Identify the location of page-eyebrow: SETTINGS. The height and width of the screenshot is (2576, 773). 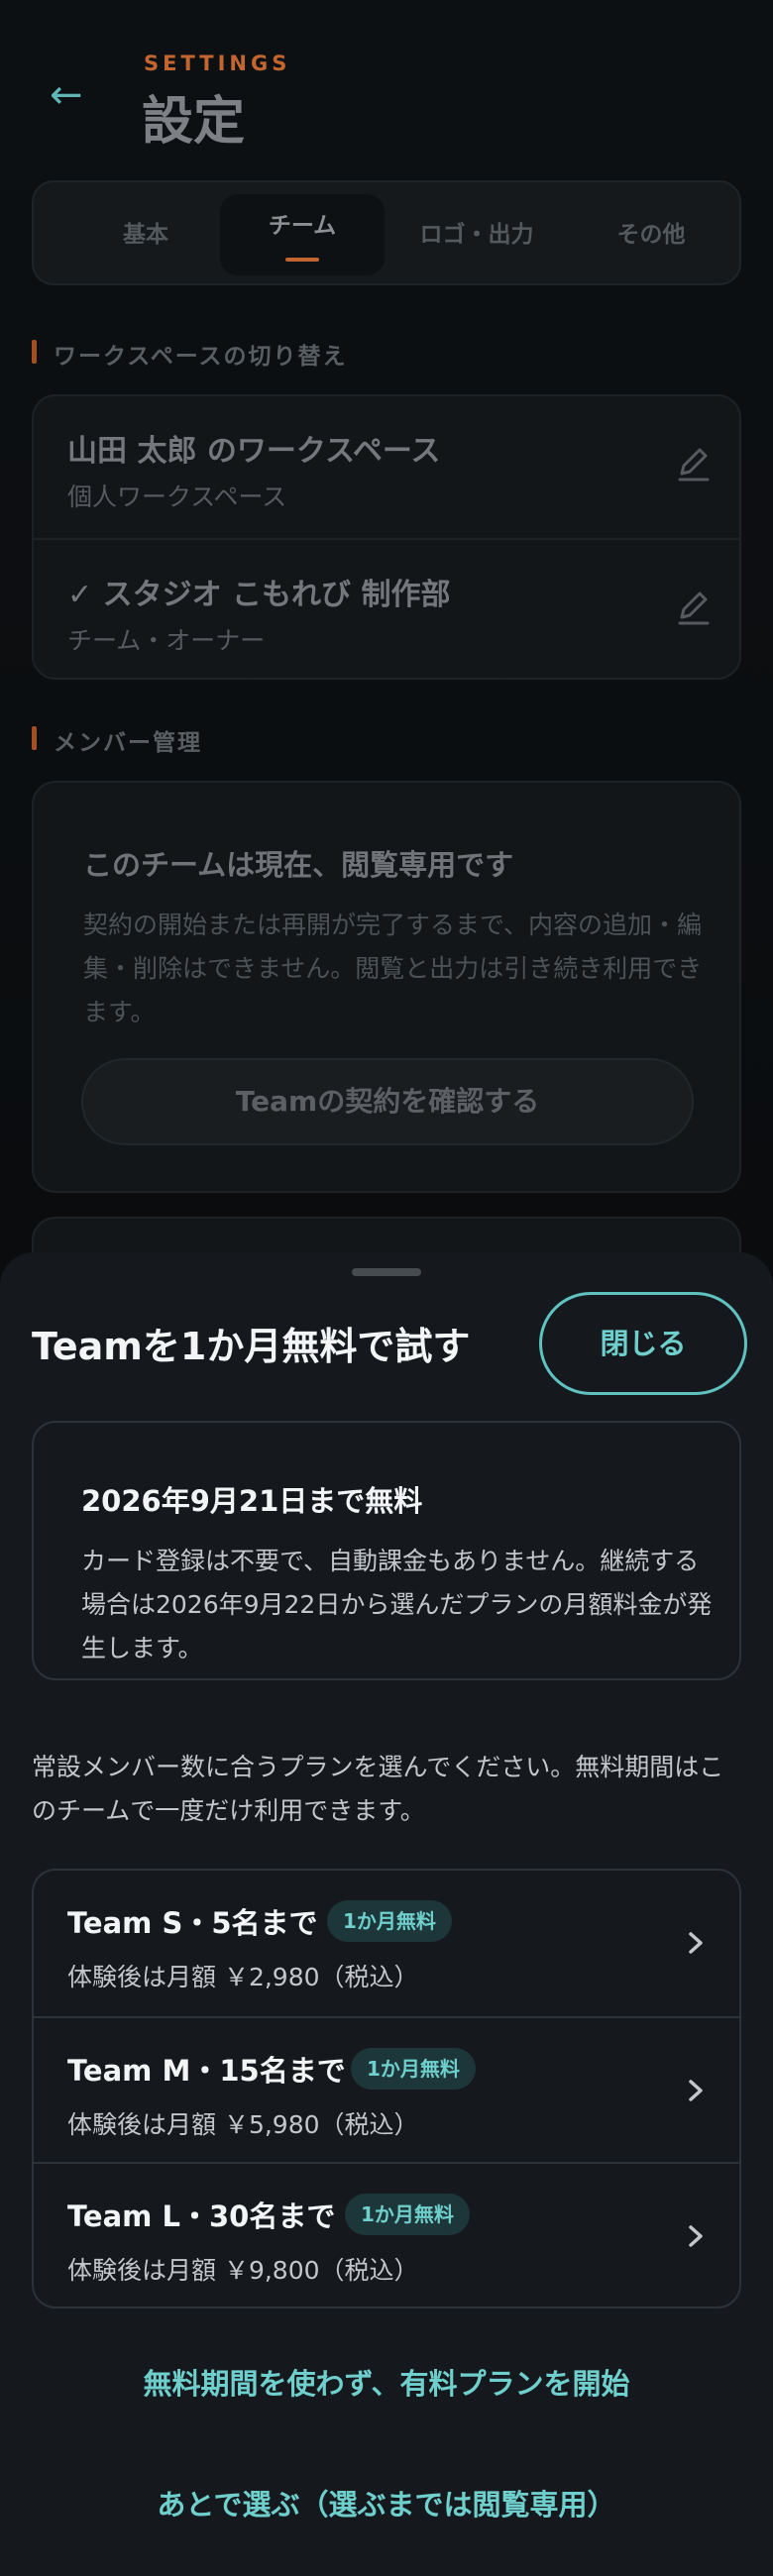
(217, 64).